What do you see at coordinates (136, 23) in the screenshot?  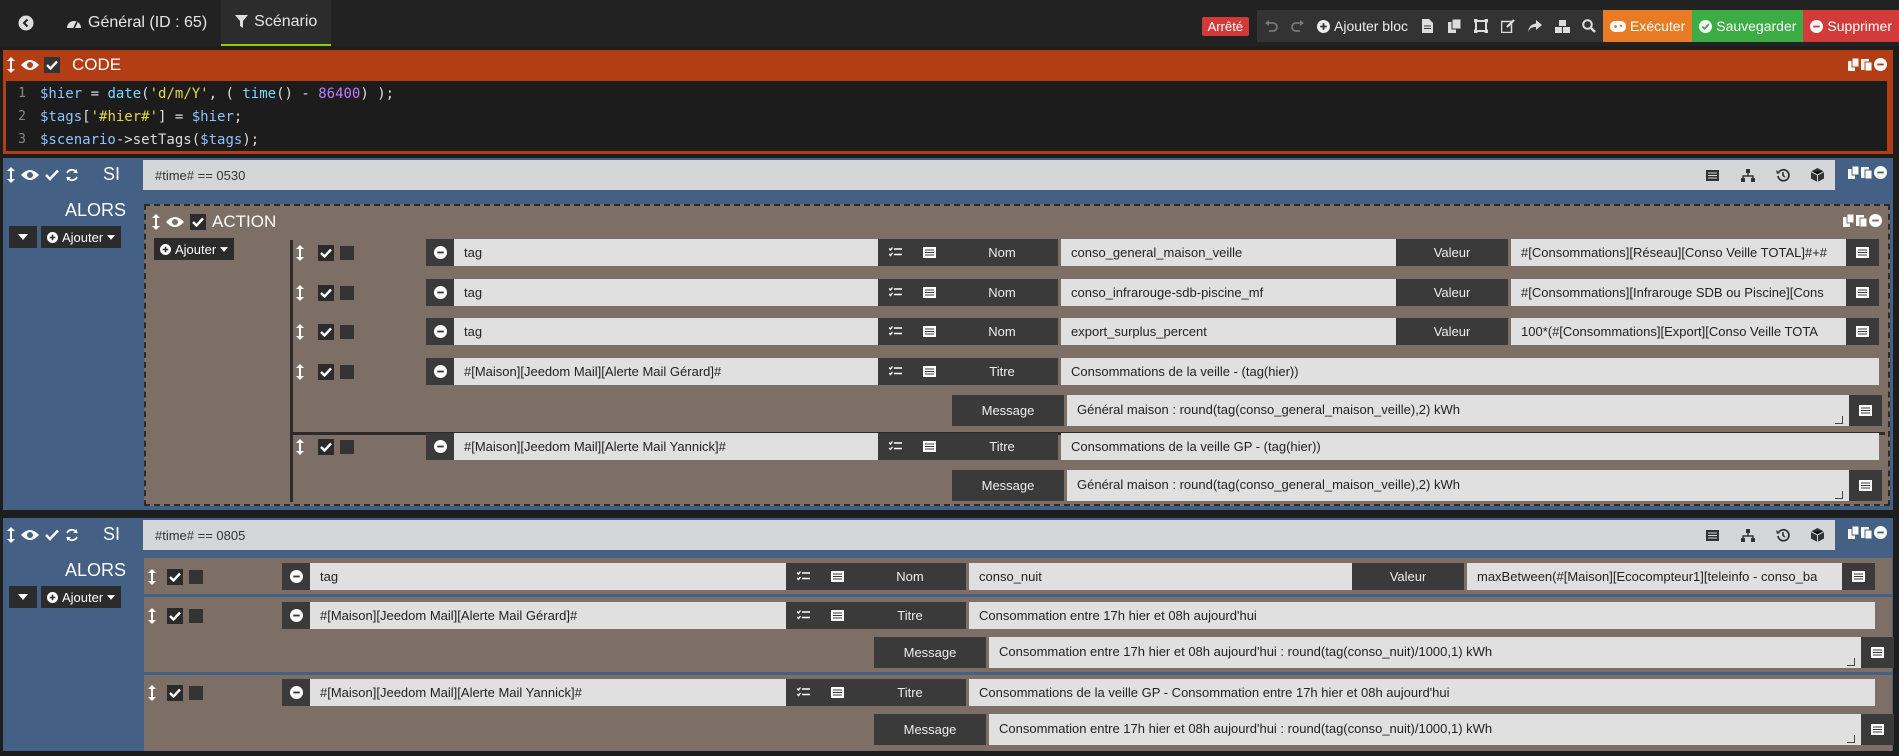 I see `tab-general: Général (ID : 65)` at bounding box center [136, 23].